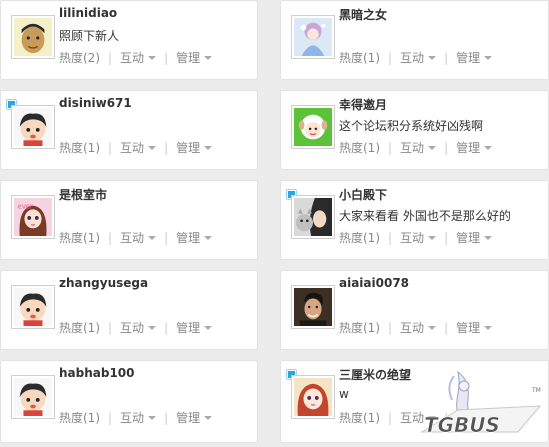 Image resolution: width=549 pixels, height=447 pixels. I want to click on user-actions: 热度(2) | 互动 | 管理, so click(136, 57).